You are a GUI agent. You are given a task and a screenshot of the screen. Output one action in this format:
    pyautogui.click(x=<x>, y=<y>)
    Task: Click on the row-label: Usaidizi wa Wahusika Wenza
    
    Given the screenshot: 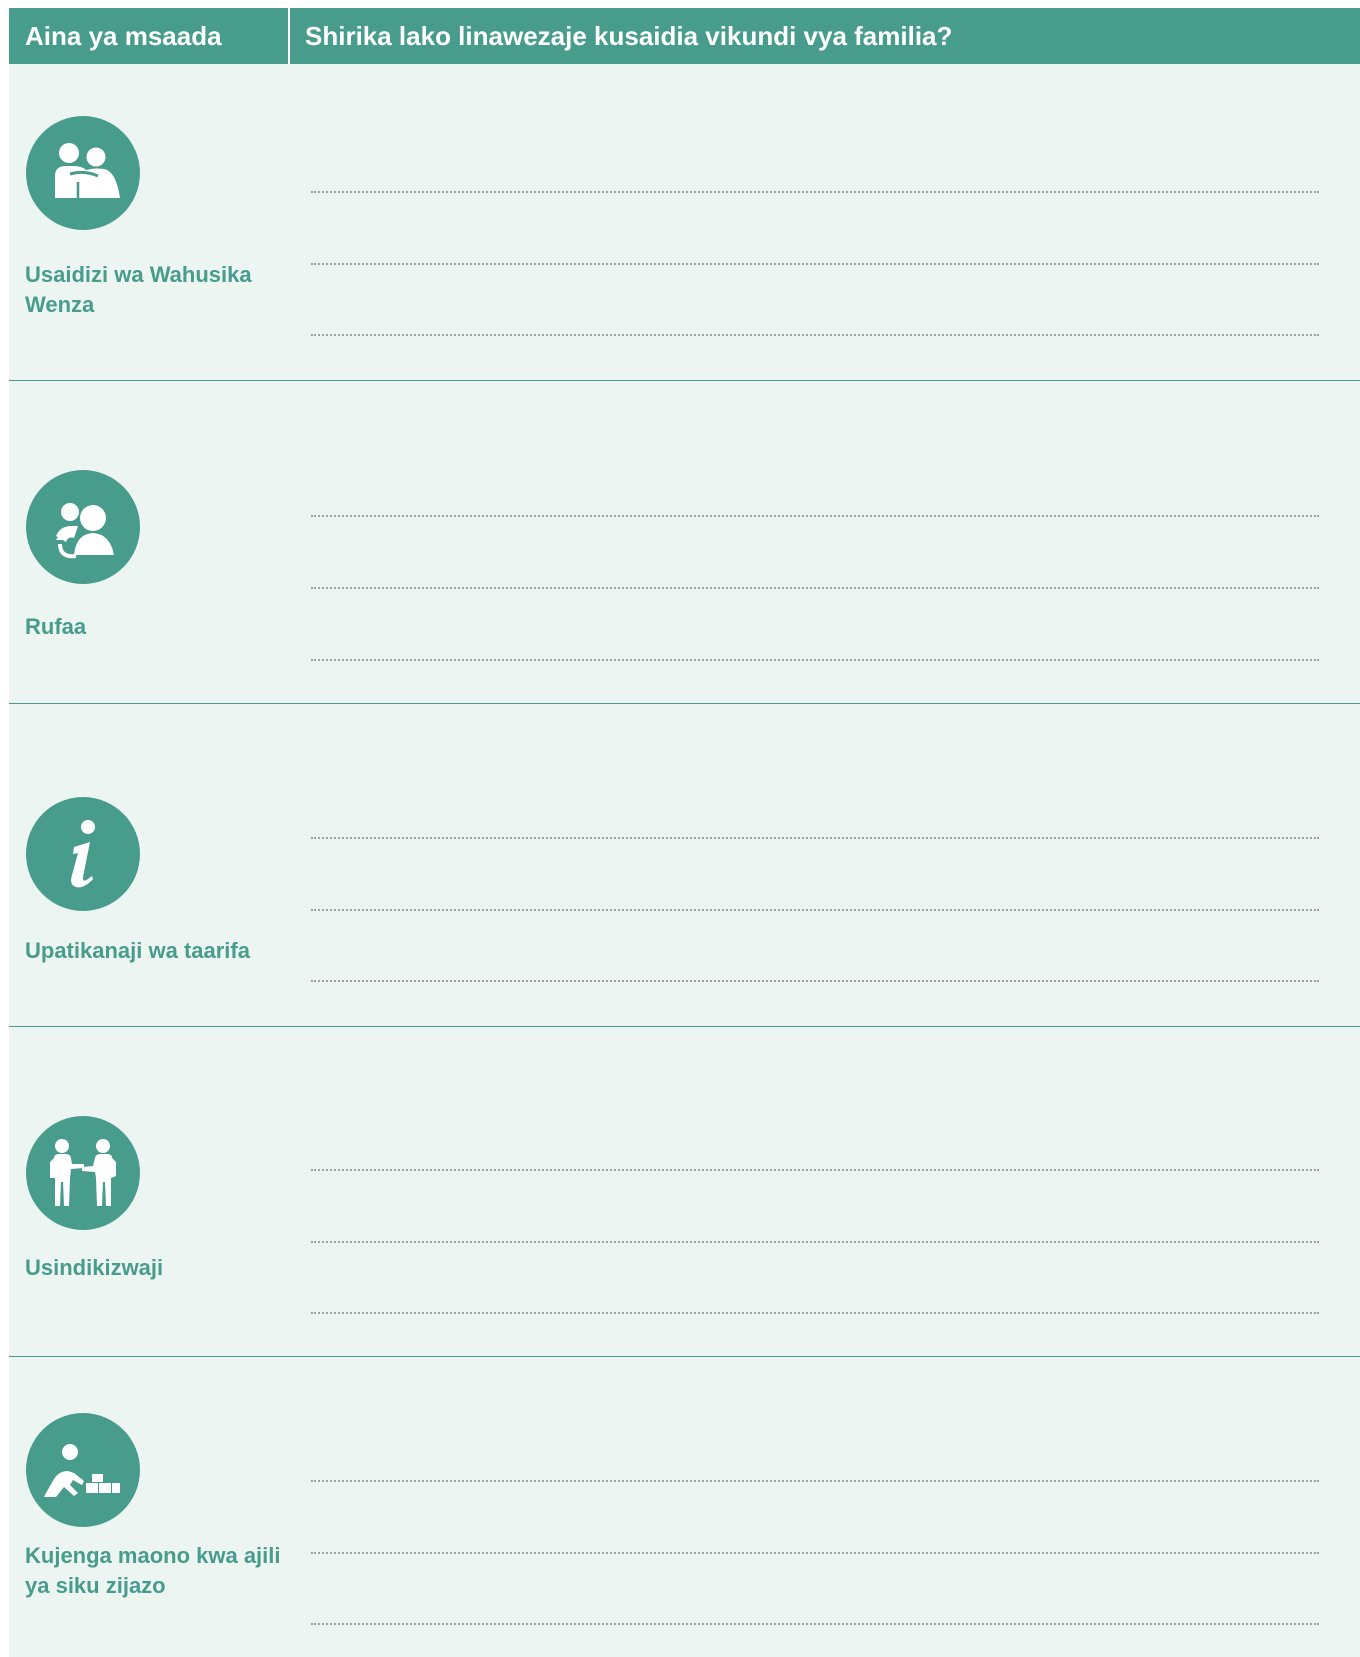 What is the action you would take?
    pyautogui.click(x=138, y=289)
    